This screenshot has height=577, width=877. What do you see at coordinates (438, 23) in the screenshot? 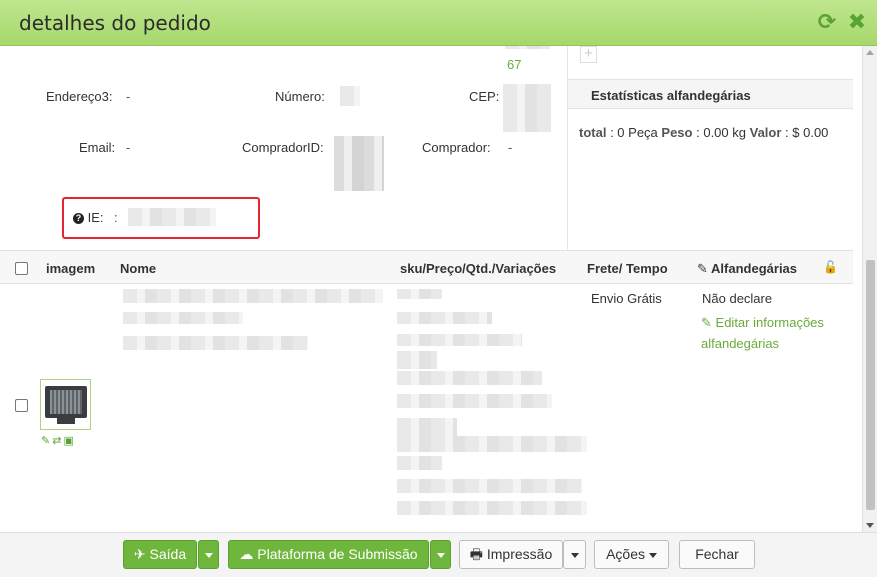
I see `title-bar: detalhes do pedido ⟳ ✖` at bounding box center [438, 23].